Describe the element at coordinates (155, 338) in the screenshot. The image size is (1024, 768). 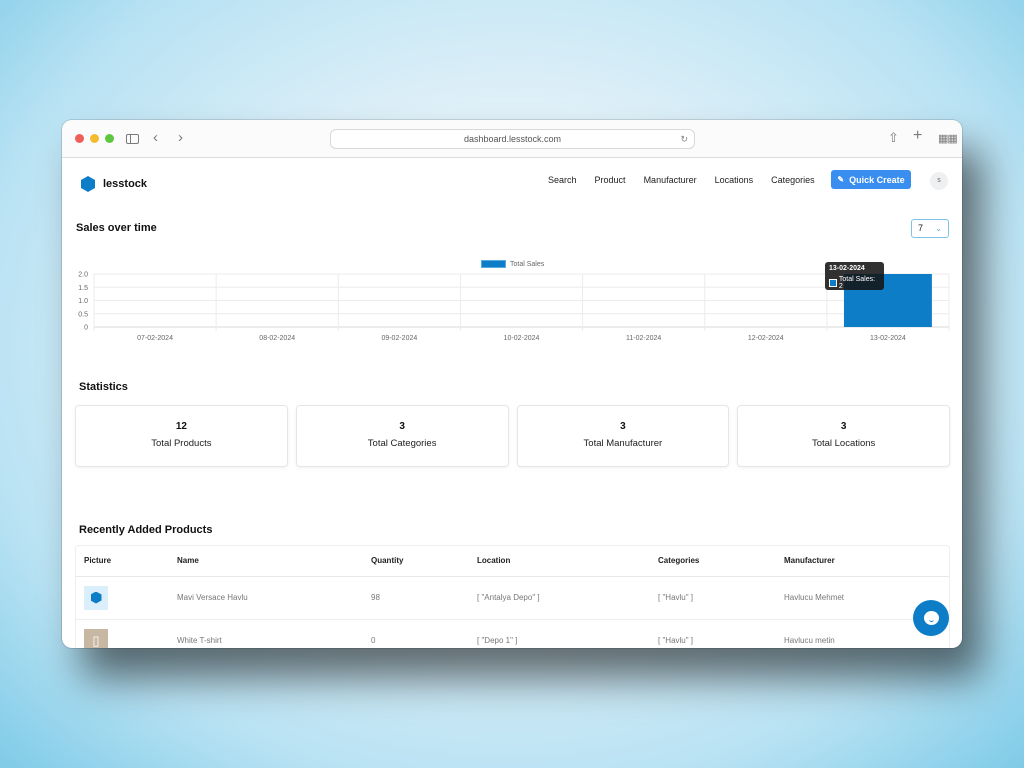
I see `x-tick-label: 07-02-2024` at that location.